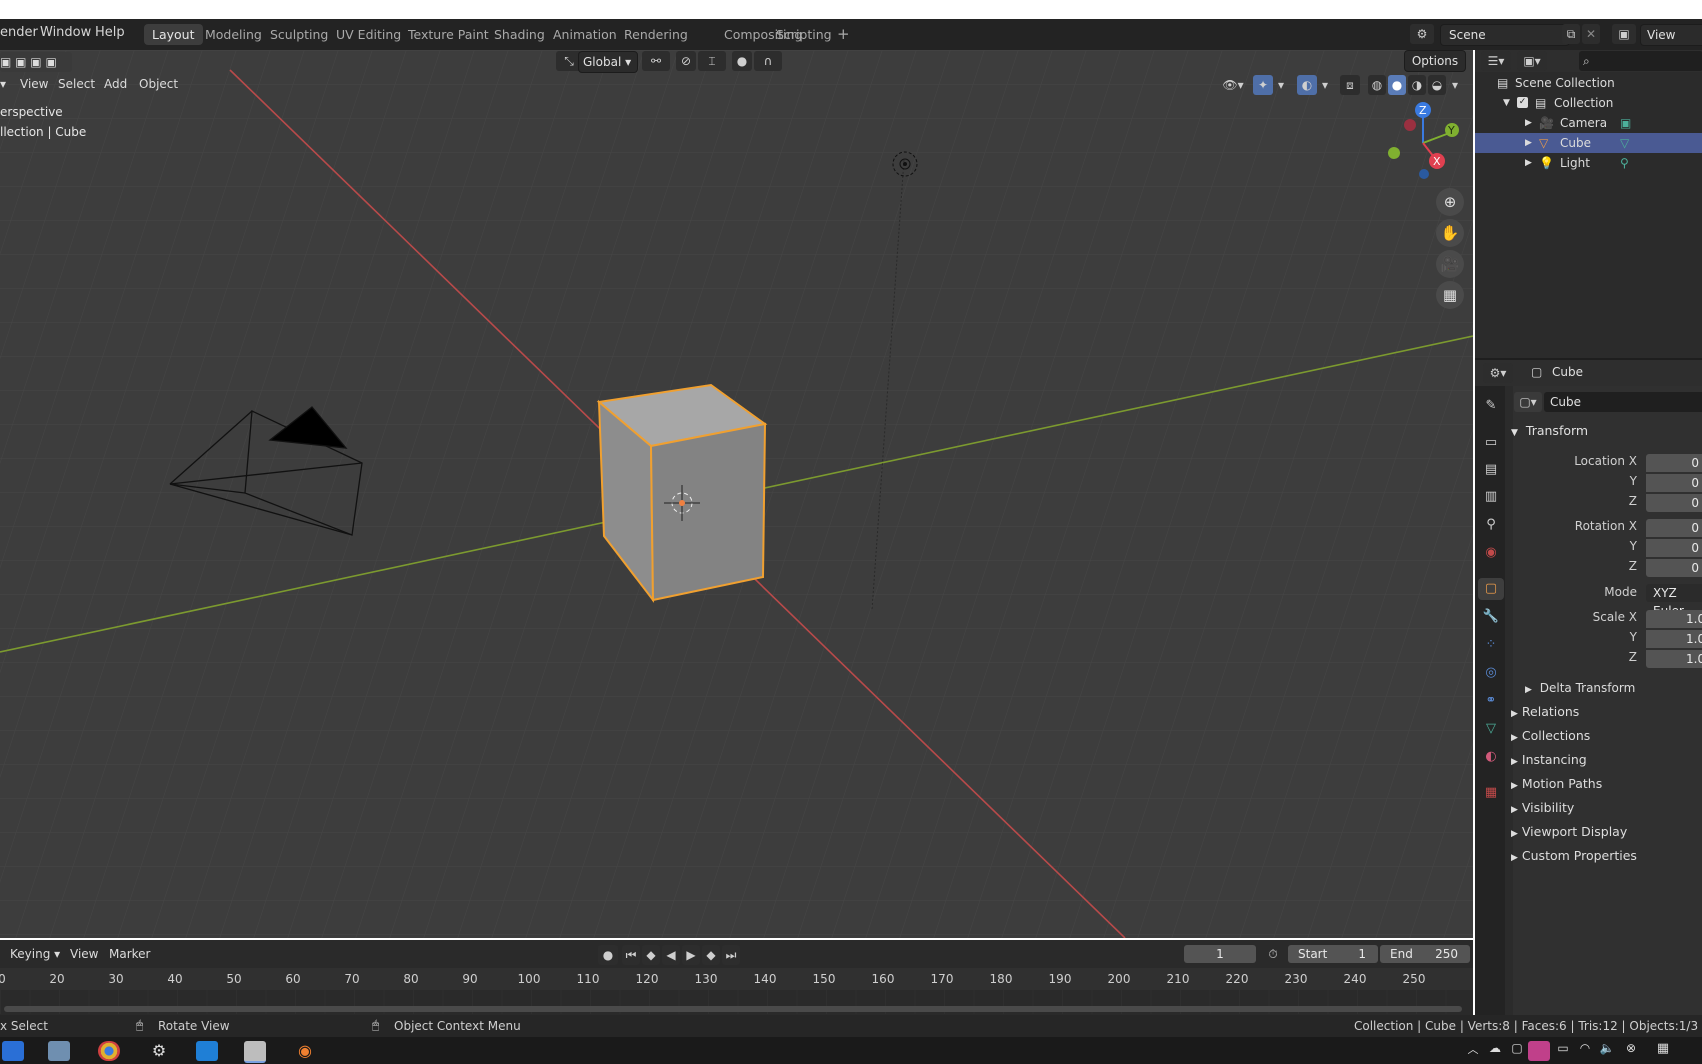 The height and width of the screenshot is (1064, 1702). What do you see at coordinates (34, 84) in the screenshot?
I see `view-menu: View` at bounding box center [34, 84].